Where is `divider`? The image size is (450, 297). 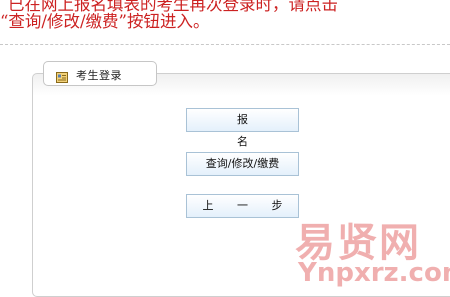
divider is located at coordinates (225, 44).